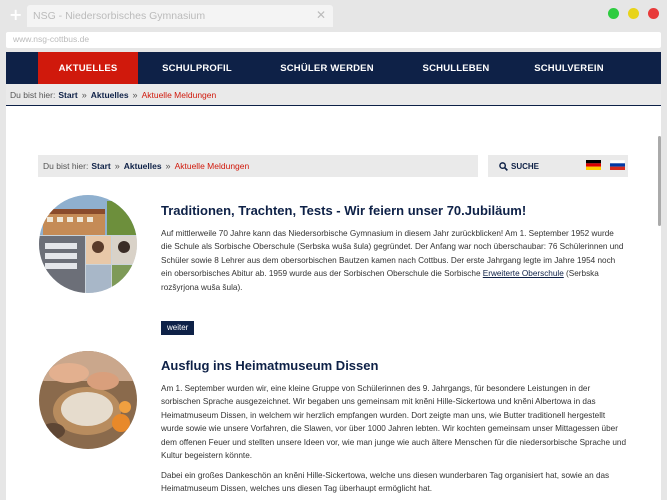  I want to click on search-label: SUCHE, so click(525, 166).